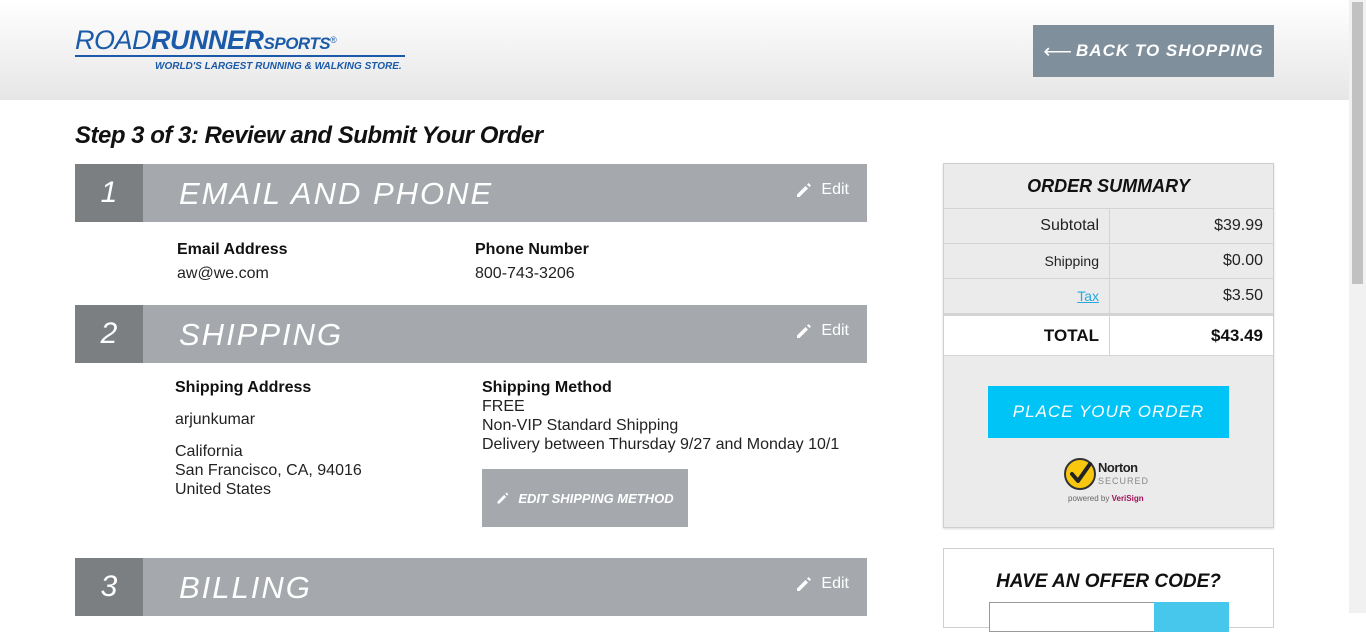 The height and width of the screenshot is (632, 1366). Describe the element at coordinates (1108, 412) in the screenshot. I see `place-your-order-button: PLACE YOUR ORDER` at that location.